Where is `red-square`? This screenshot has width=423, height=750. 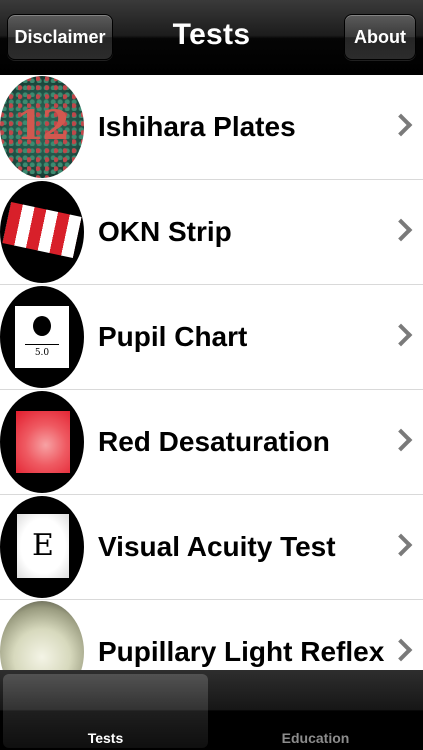 red-square is located at coordinates (43, 442).